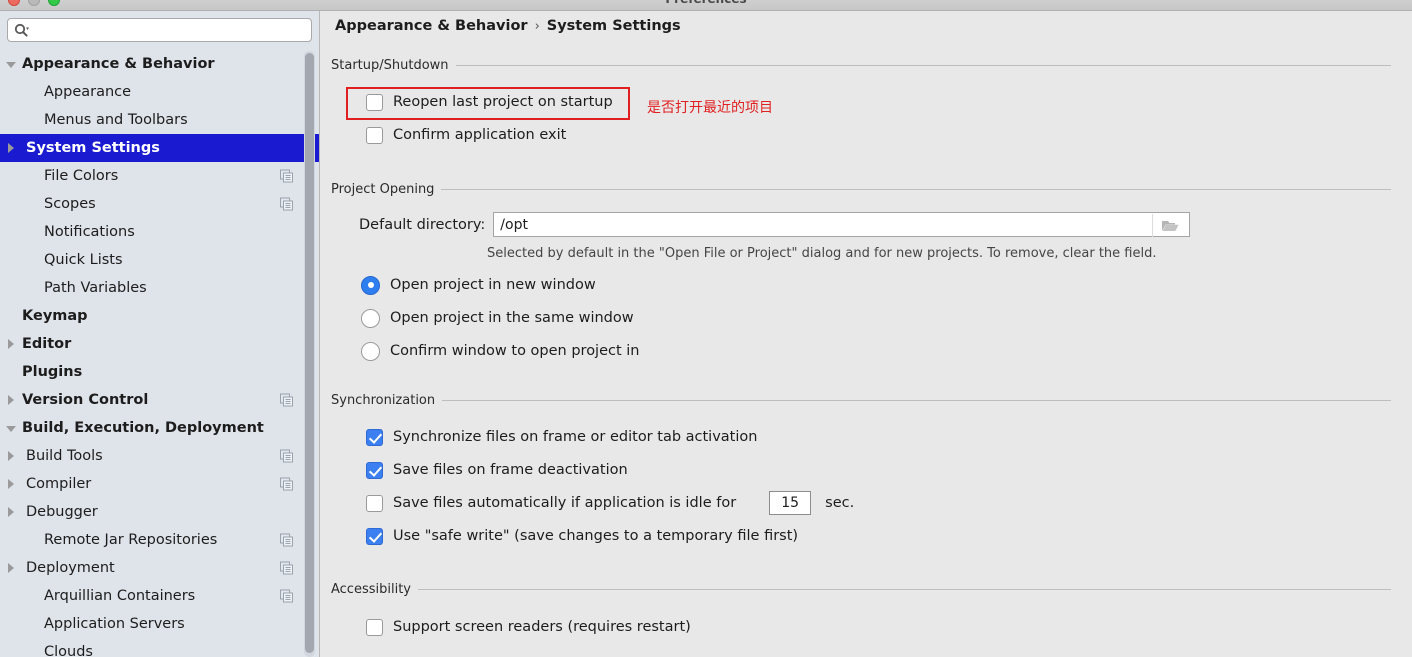 The width and height of the screenshot is (1412, 657). I want to click on confirm-window-radio, so click(370, 351).